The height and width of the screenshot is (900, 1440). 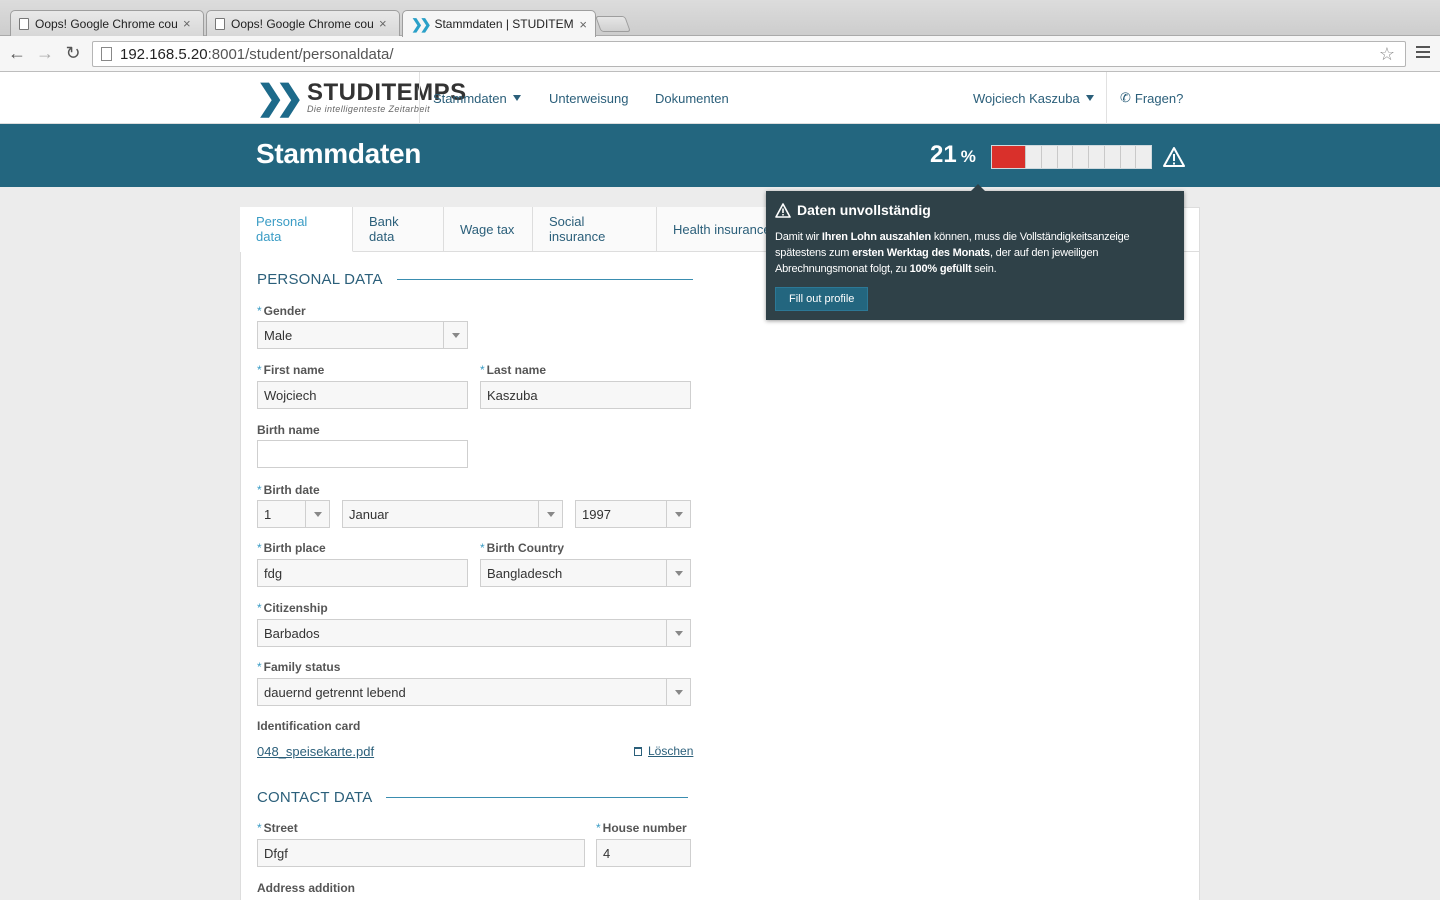 I want to click on browser-tab-1: Oops! Google Chrome cou ×, so click(x=107, y=23).